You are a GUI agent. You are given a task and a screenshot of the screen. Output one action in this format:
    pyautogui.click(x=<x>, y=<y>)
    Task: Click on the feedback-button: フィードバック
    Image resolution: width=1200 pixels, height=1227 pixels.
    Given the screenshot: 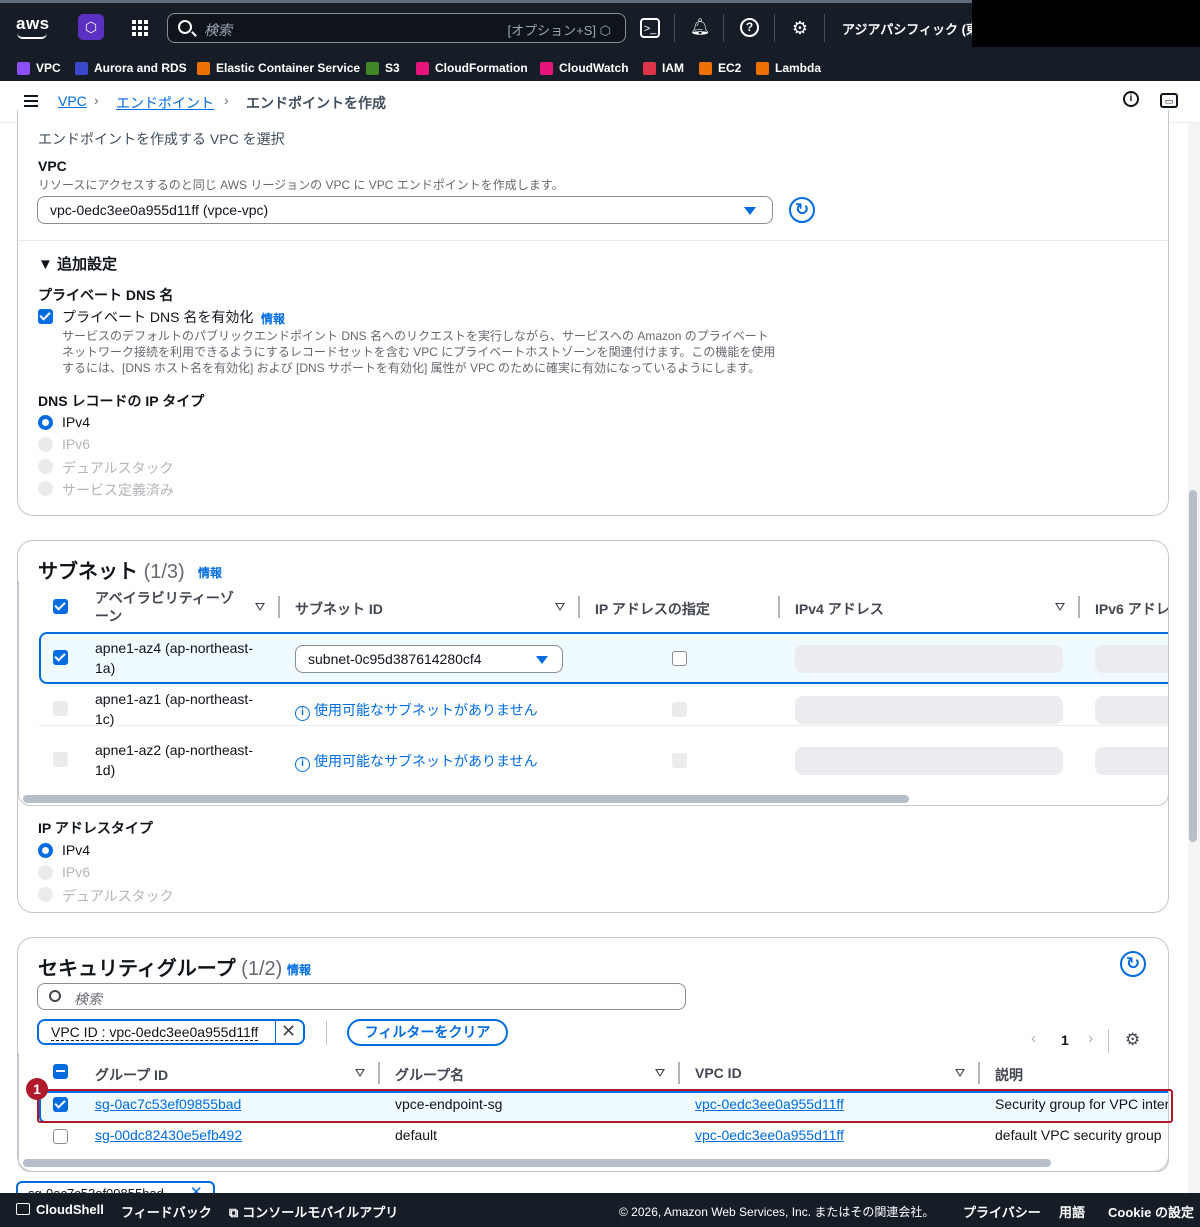 What is the action you would take?
    pyautogui.click(x=166, y=1211)
    